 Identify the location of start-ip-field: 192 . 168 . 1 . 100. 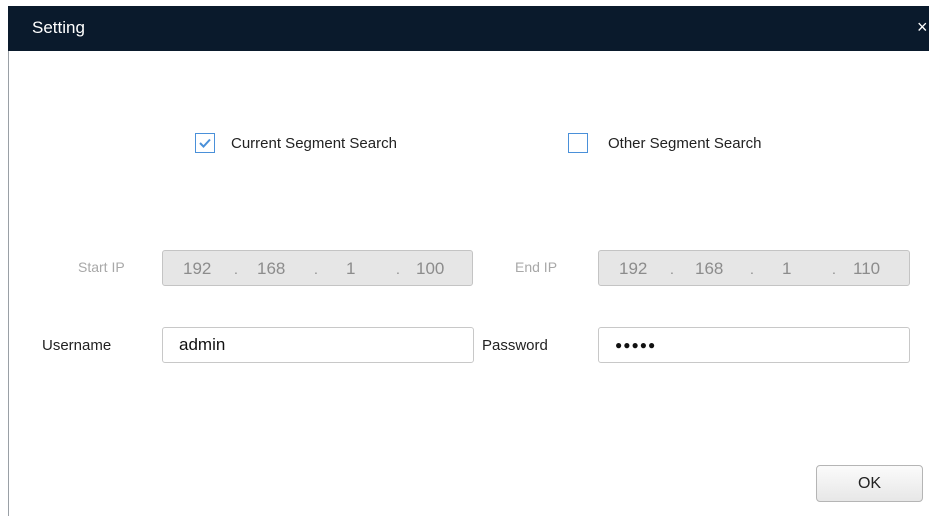
(317, 268).